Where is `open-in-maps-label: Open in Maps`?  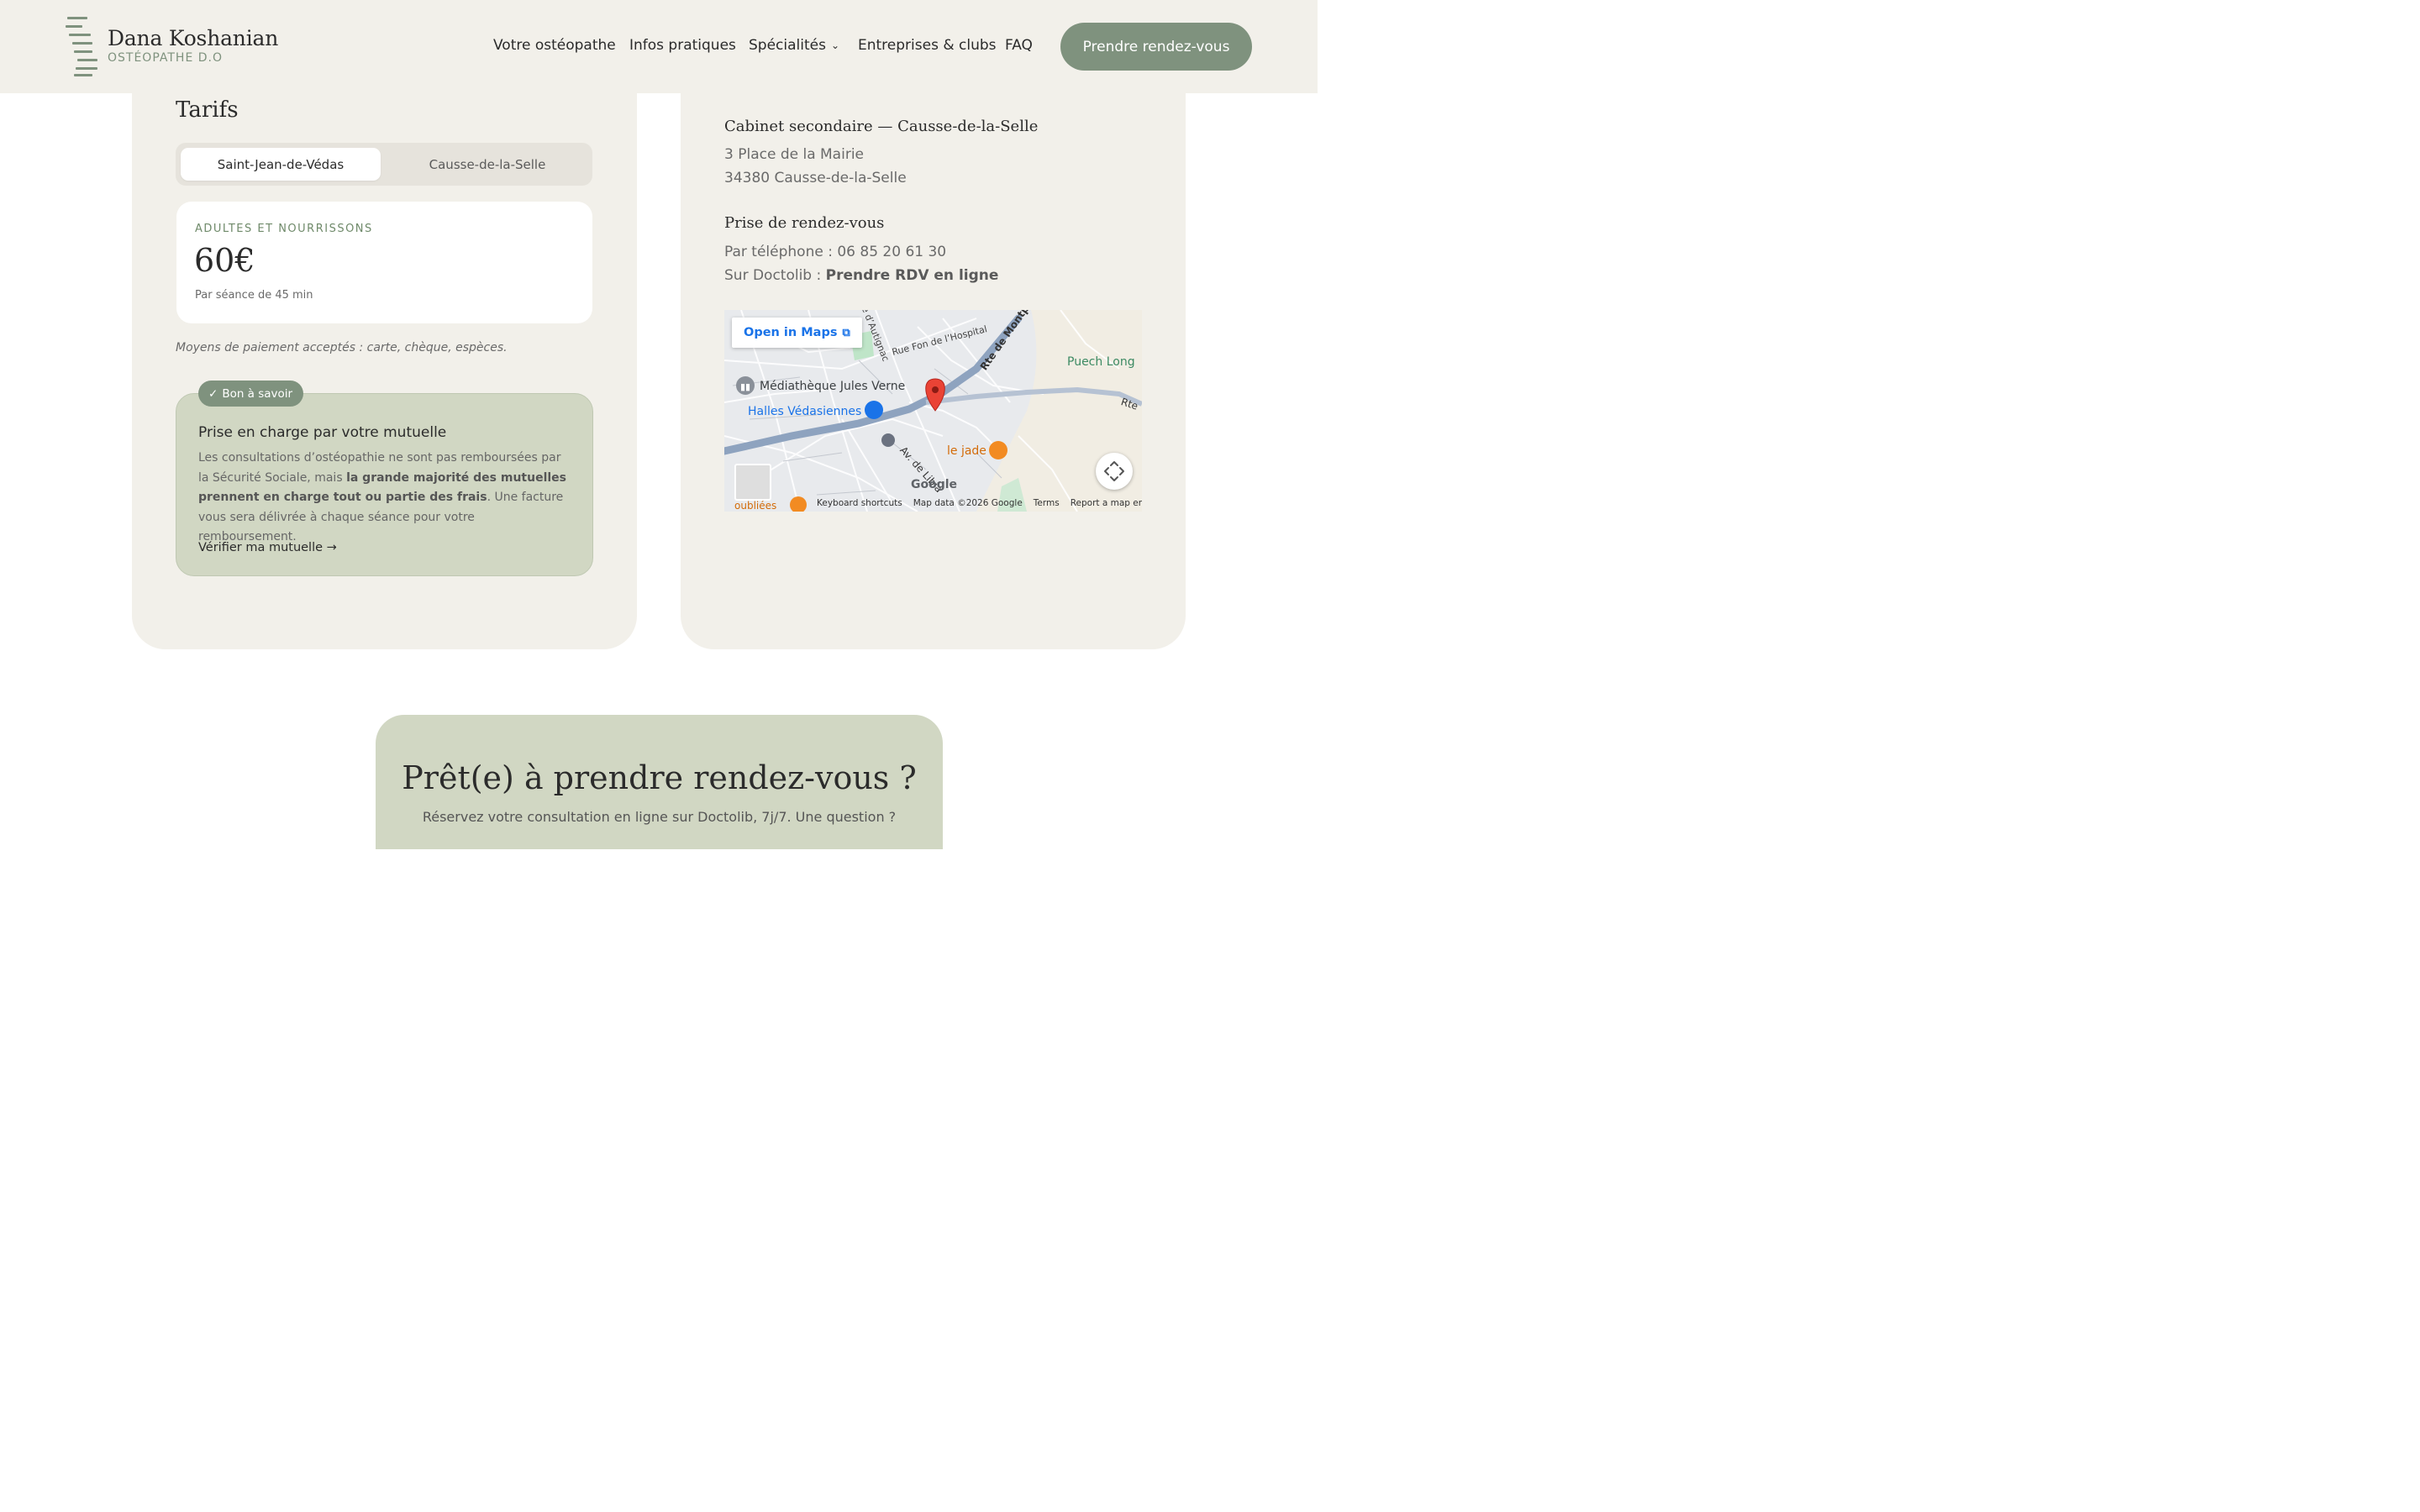
open-in-maps-label: Open in Maps is located at coordinates (791, 332).